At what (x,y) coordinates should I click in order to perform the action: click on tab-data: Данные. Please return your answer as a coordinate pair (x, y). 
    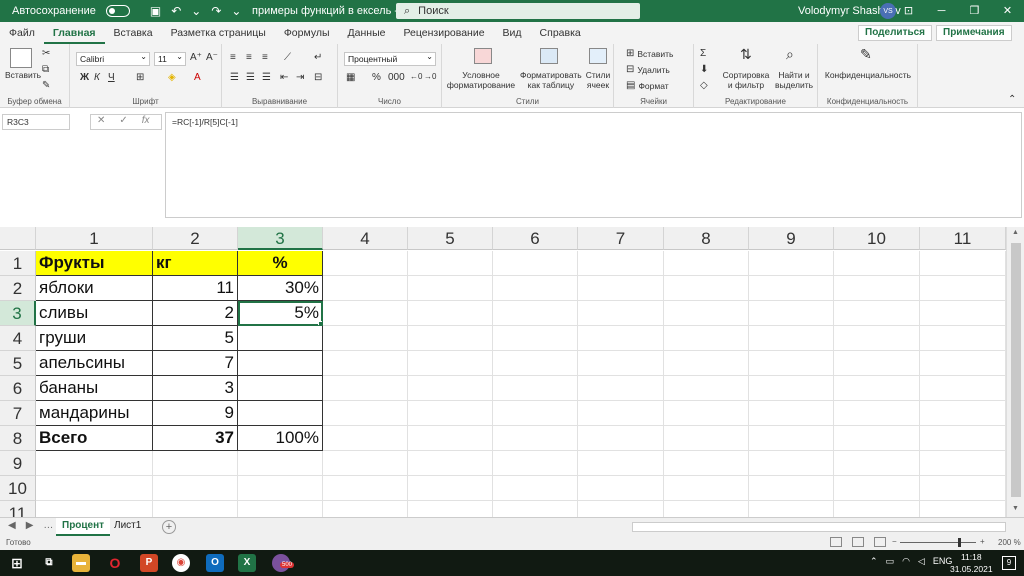
    Looking at the image, I should click on (367, 33).